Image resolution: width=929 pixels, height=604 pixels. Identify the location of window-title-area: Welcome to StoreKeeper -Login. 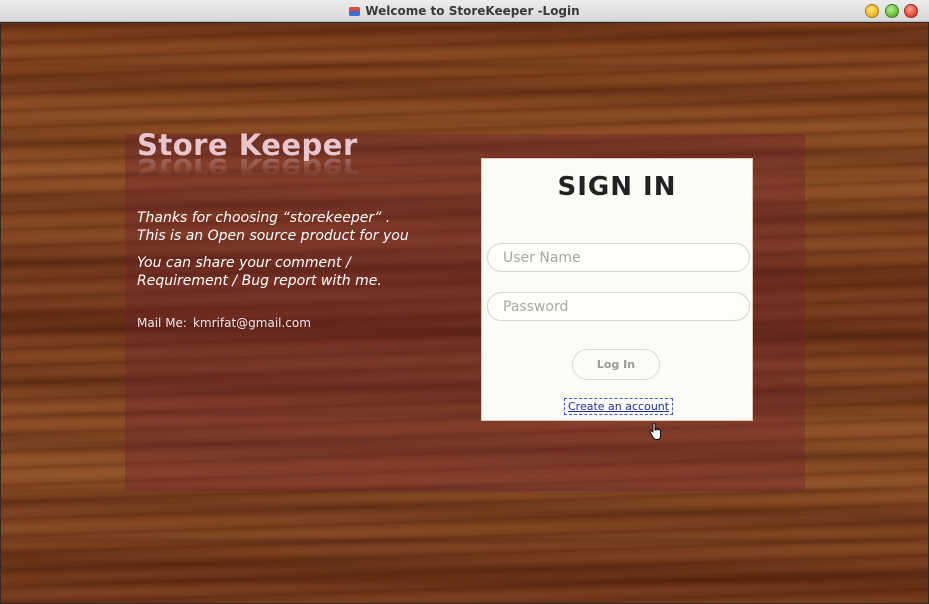
(464, 11).